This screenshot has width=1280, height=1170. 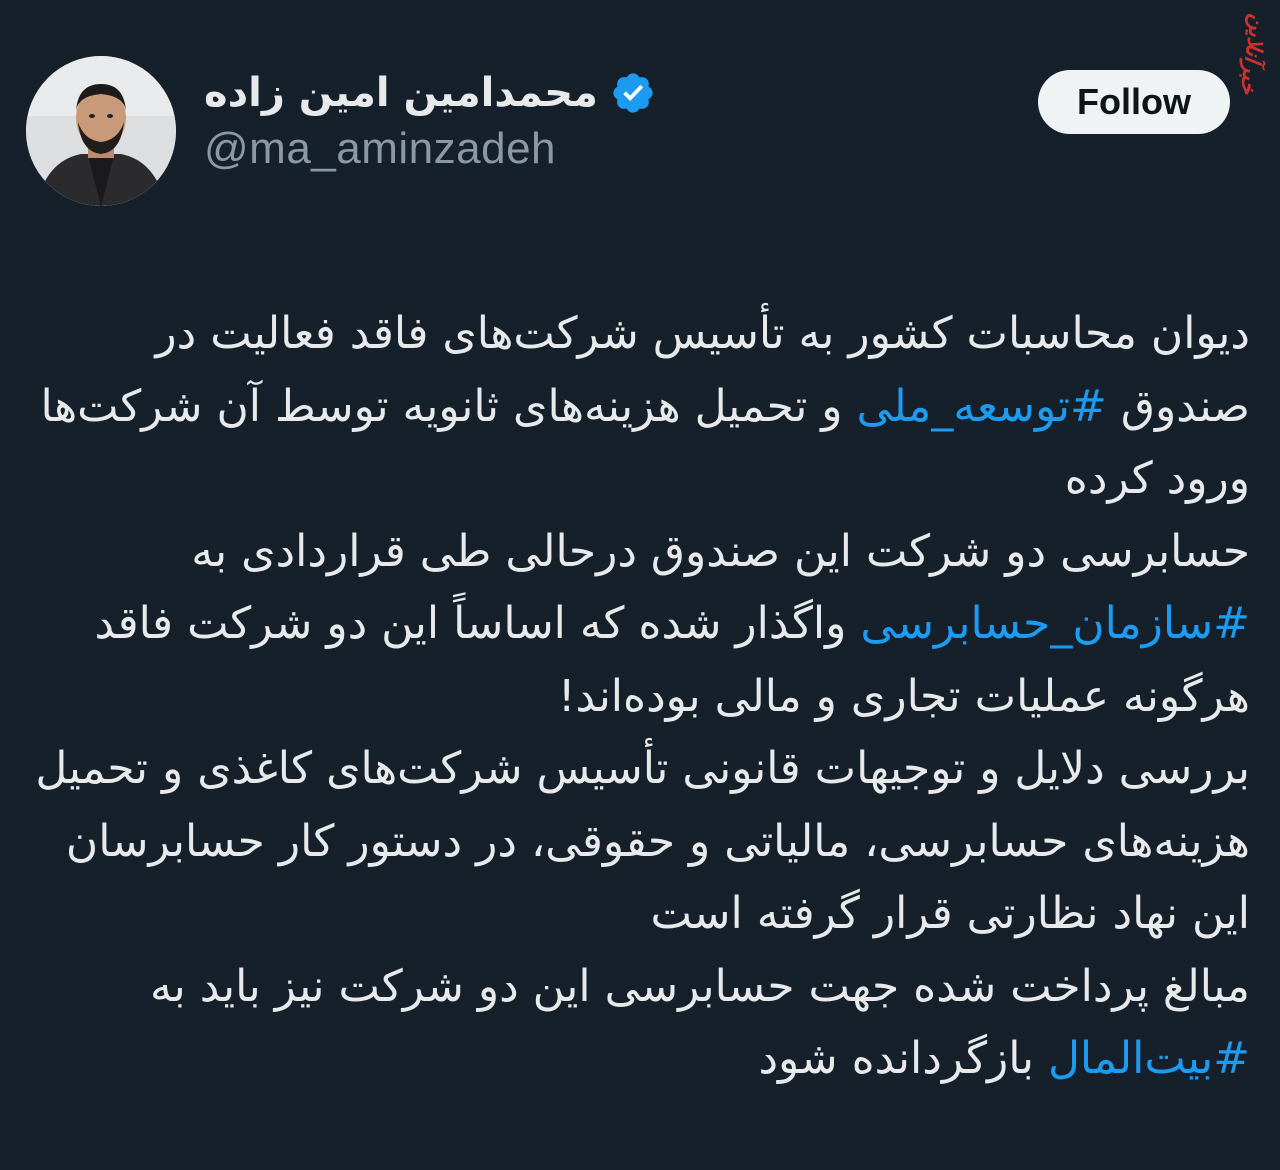 I want to click on tweet-header: محمدامین امین زاده @ma_aminzadeh Follow, so click(x=628, y=131).